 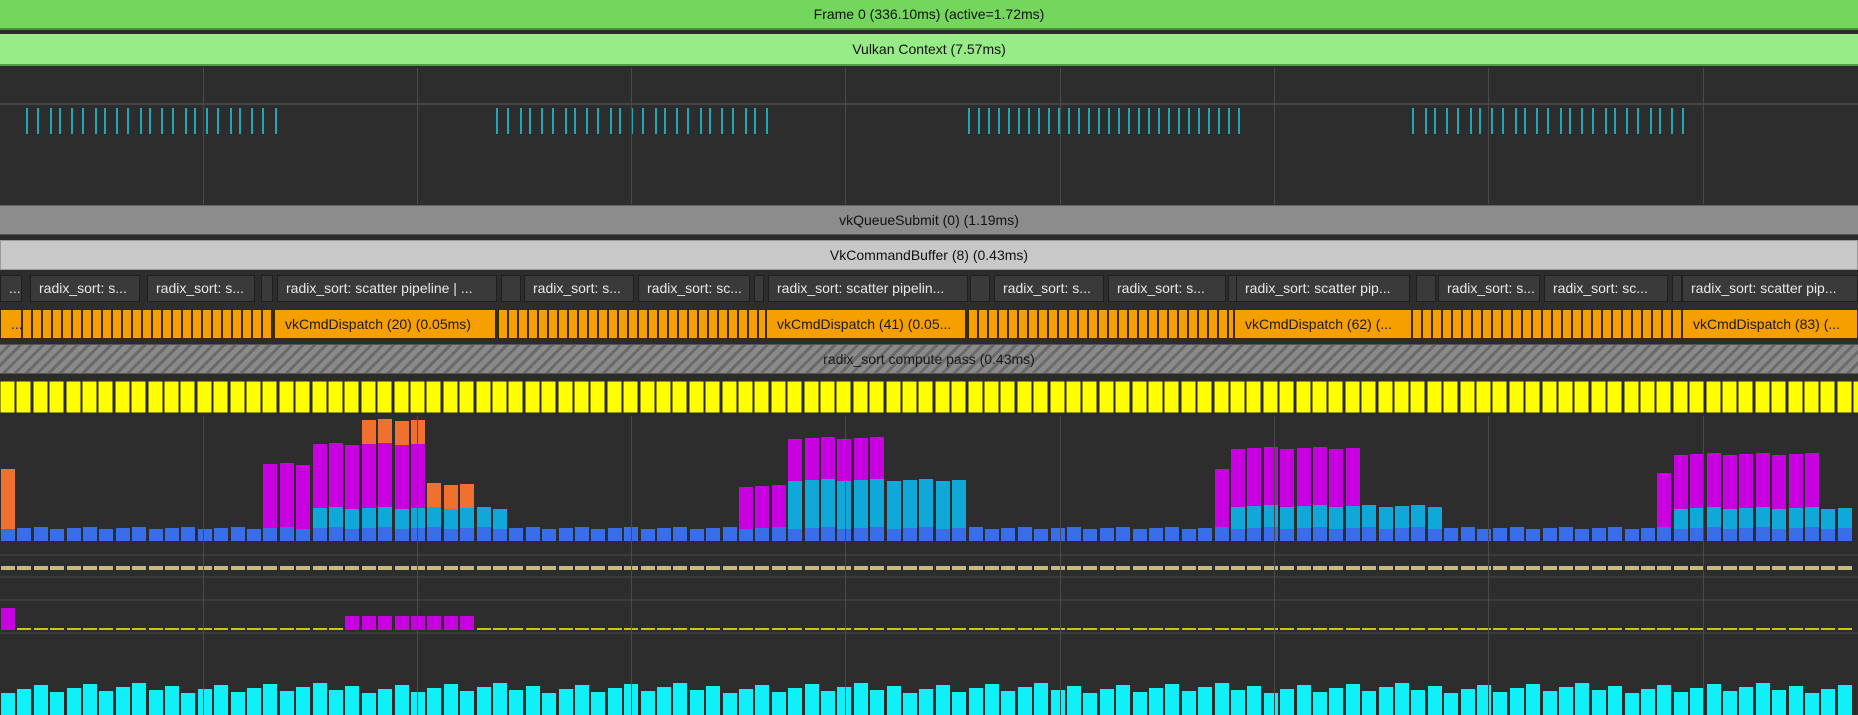 I want to click on dispatch-zone: vkCmdDispatch (20) (0.05ms), so click(x=385, y=324).